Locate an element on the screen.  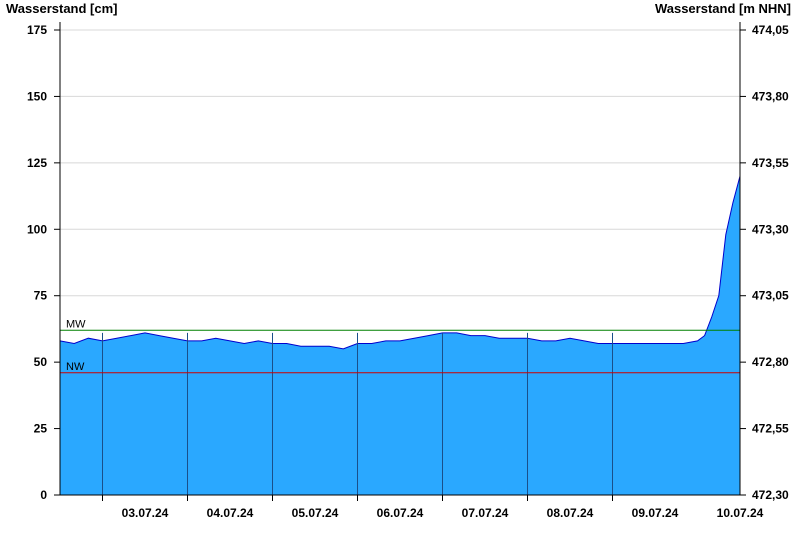
x-date-label: 10.07.24 is located at coordinates (740, 513).